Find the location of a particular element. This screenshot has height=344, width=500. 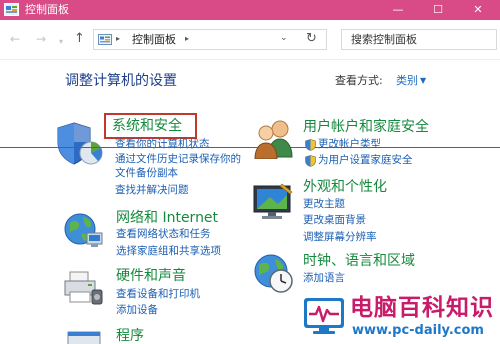

view-by-dropdown: 类别 is located at coordinates (407, 81).